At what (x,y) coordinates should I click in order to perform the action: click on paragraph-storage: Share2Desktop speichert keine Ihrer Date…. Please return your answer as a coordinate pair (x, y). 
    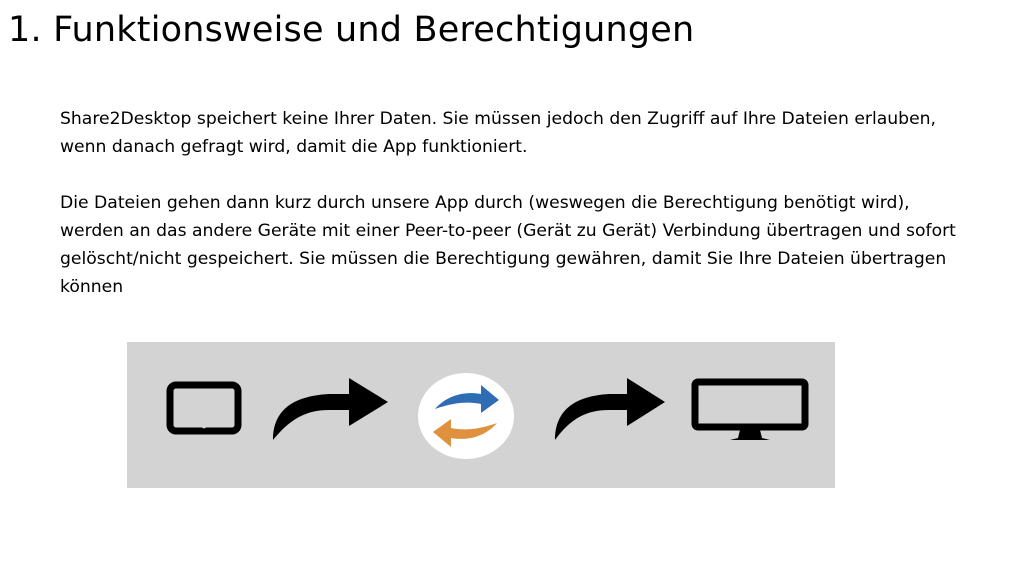
    Looking at the image, I should click on (498, 133).